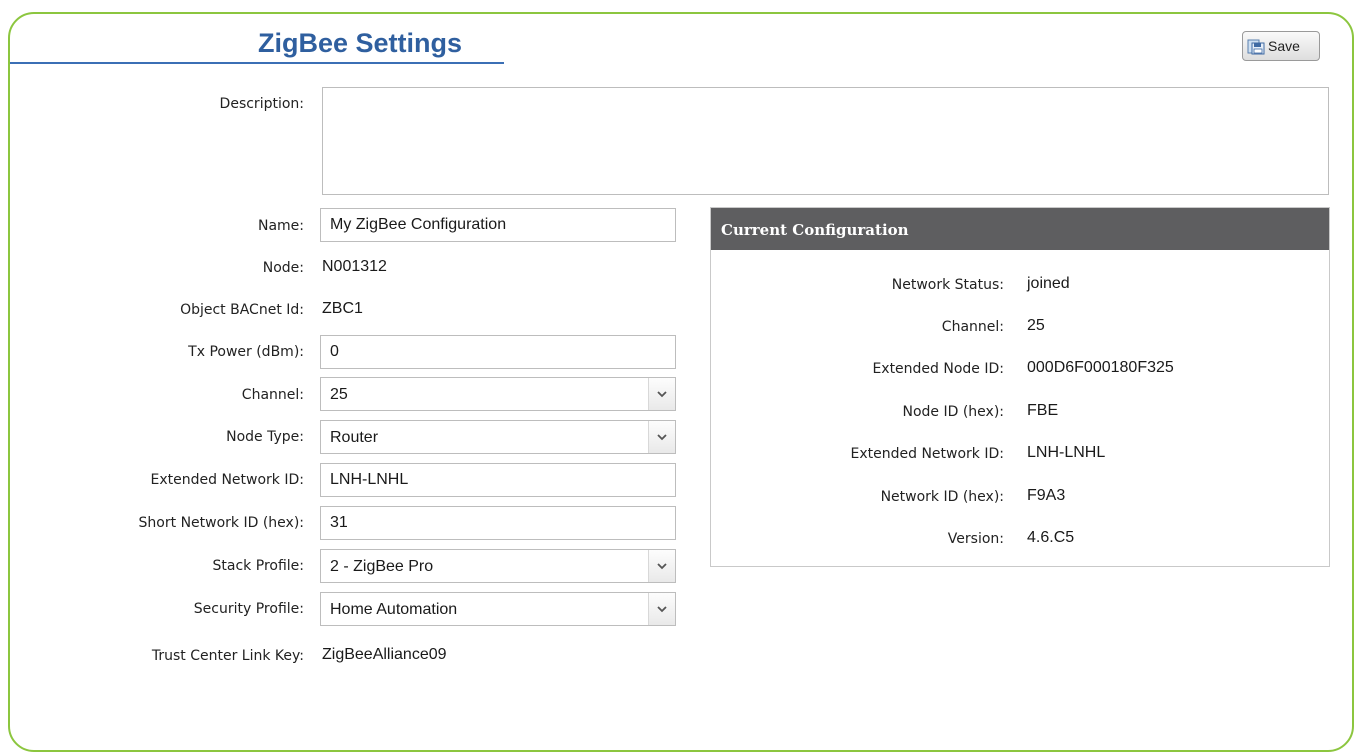 The image size is (1357, 752). What do you see at coordinates (354, 266) in the screenshot?
I see `node-value: N001312` at bounding box center [354, 266].